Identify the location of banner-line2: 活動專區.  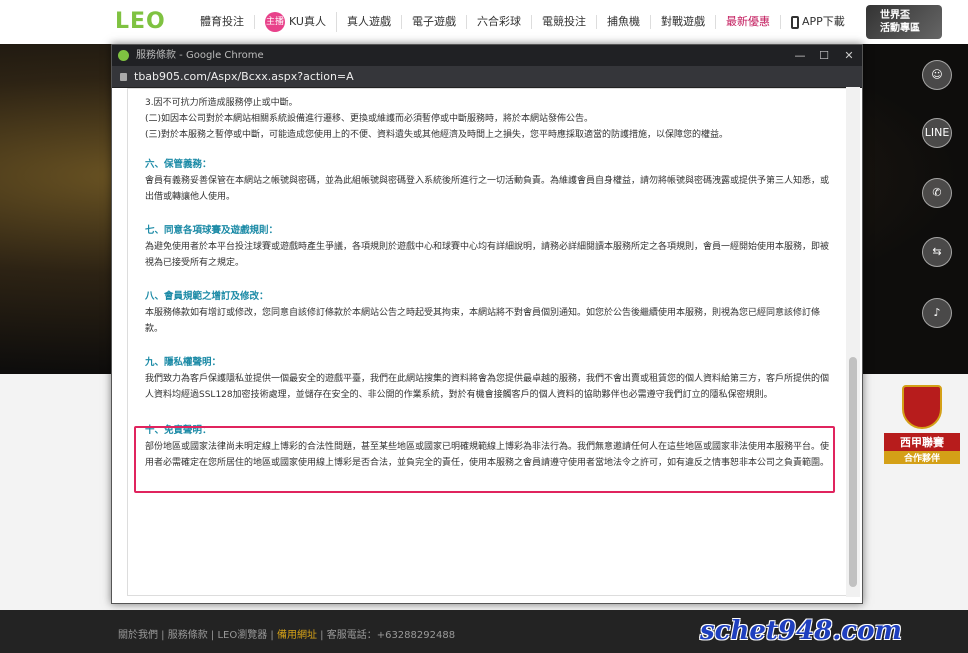
(900, 28).